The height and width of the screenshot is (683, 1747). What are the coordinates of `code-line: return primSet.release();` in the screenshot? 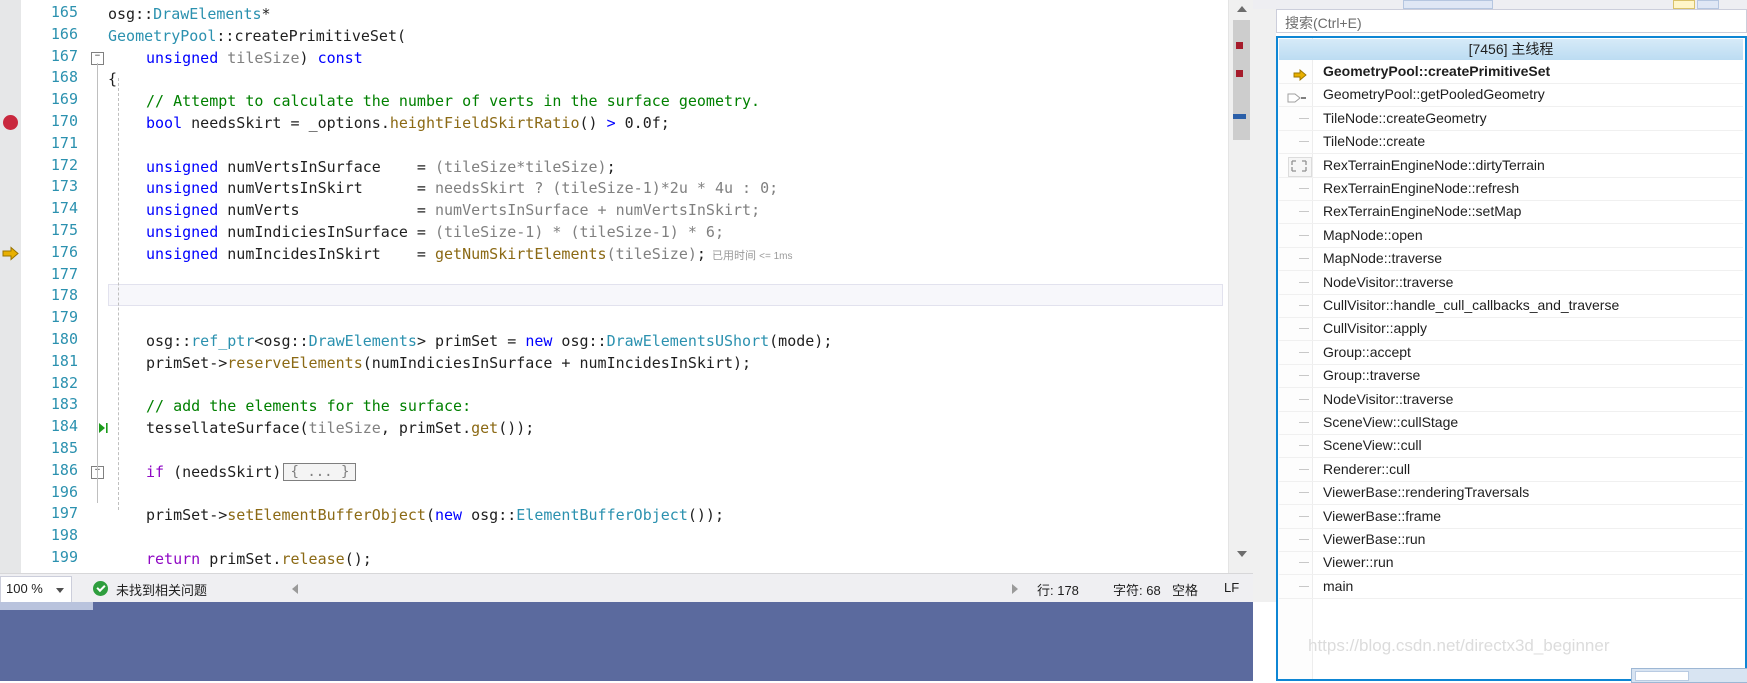 It's located at (259, 559).